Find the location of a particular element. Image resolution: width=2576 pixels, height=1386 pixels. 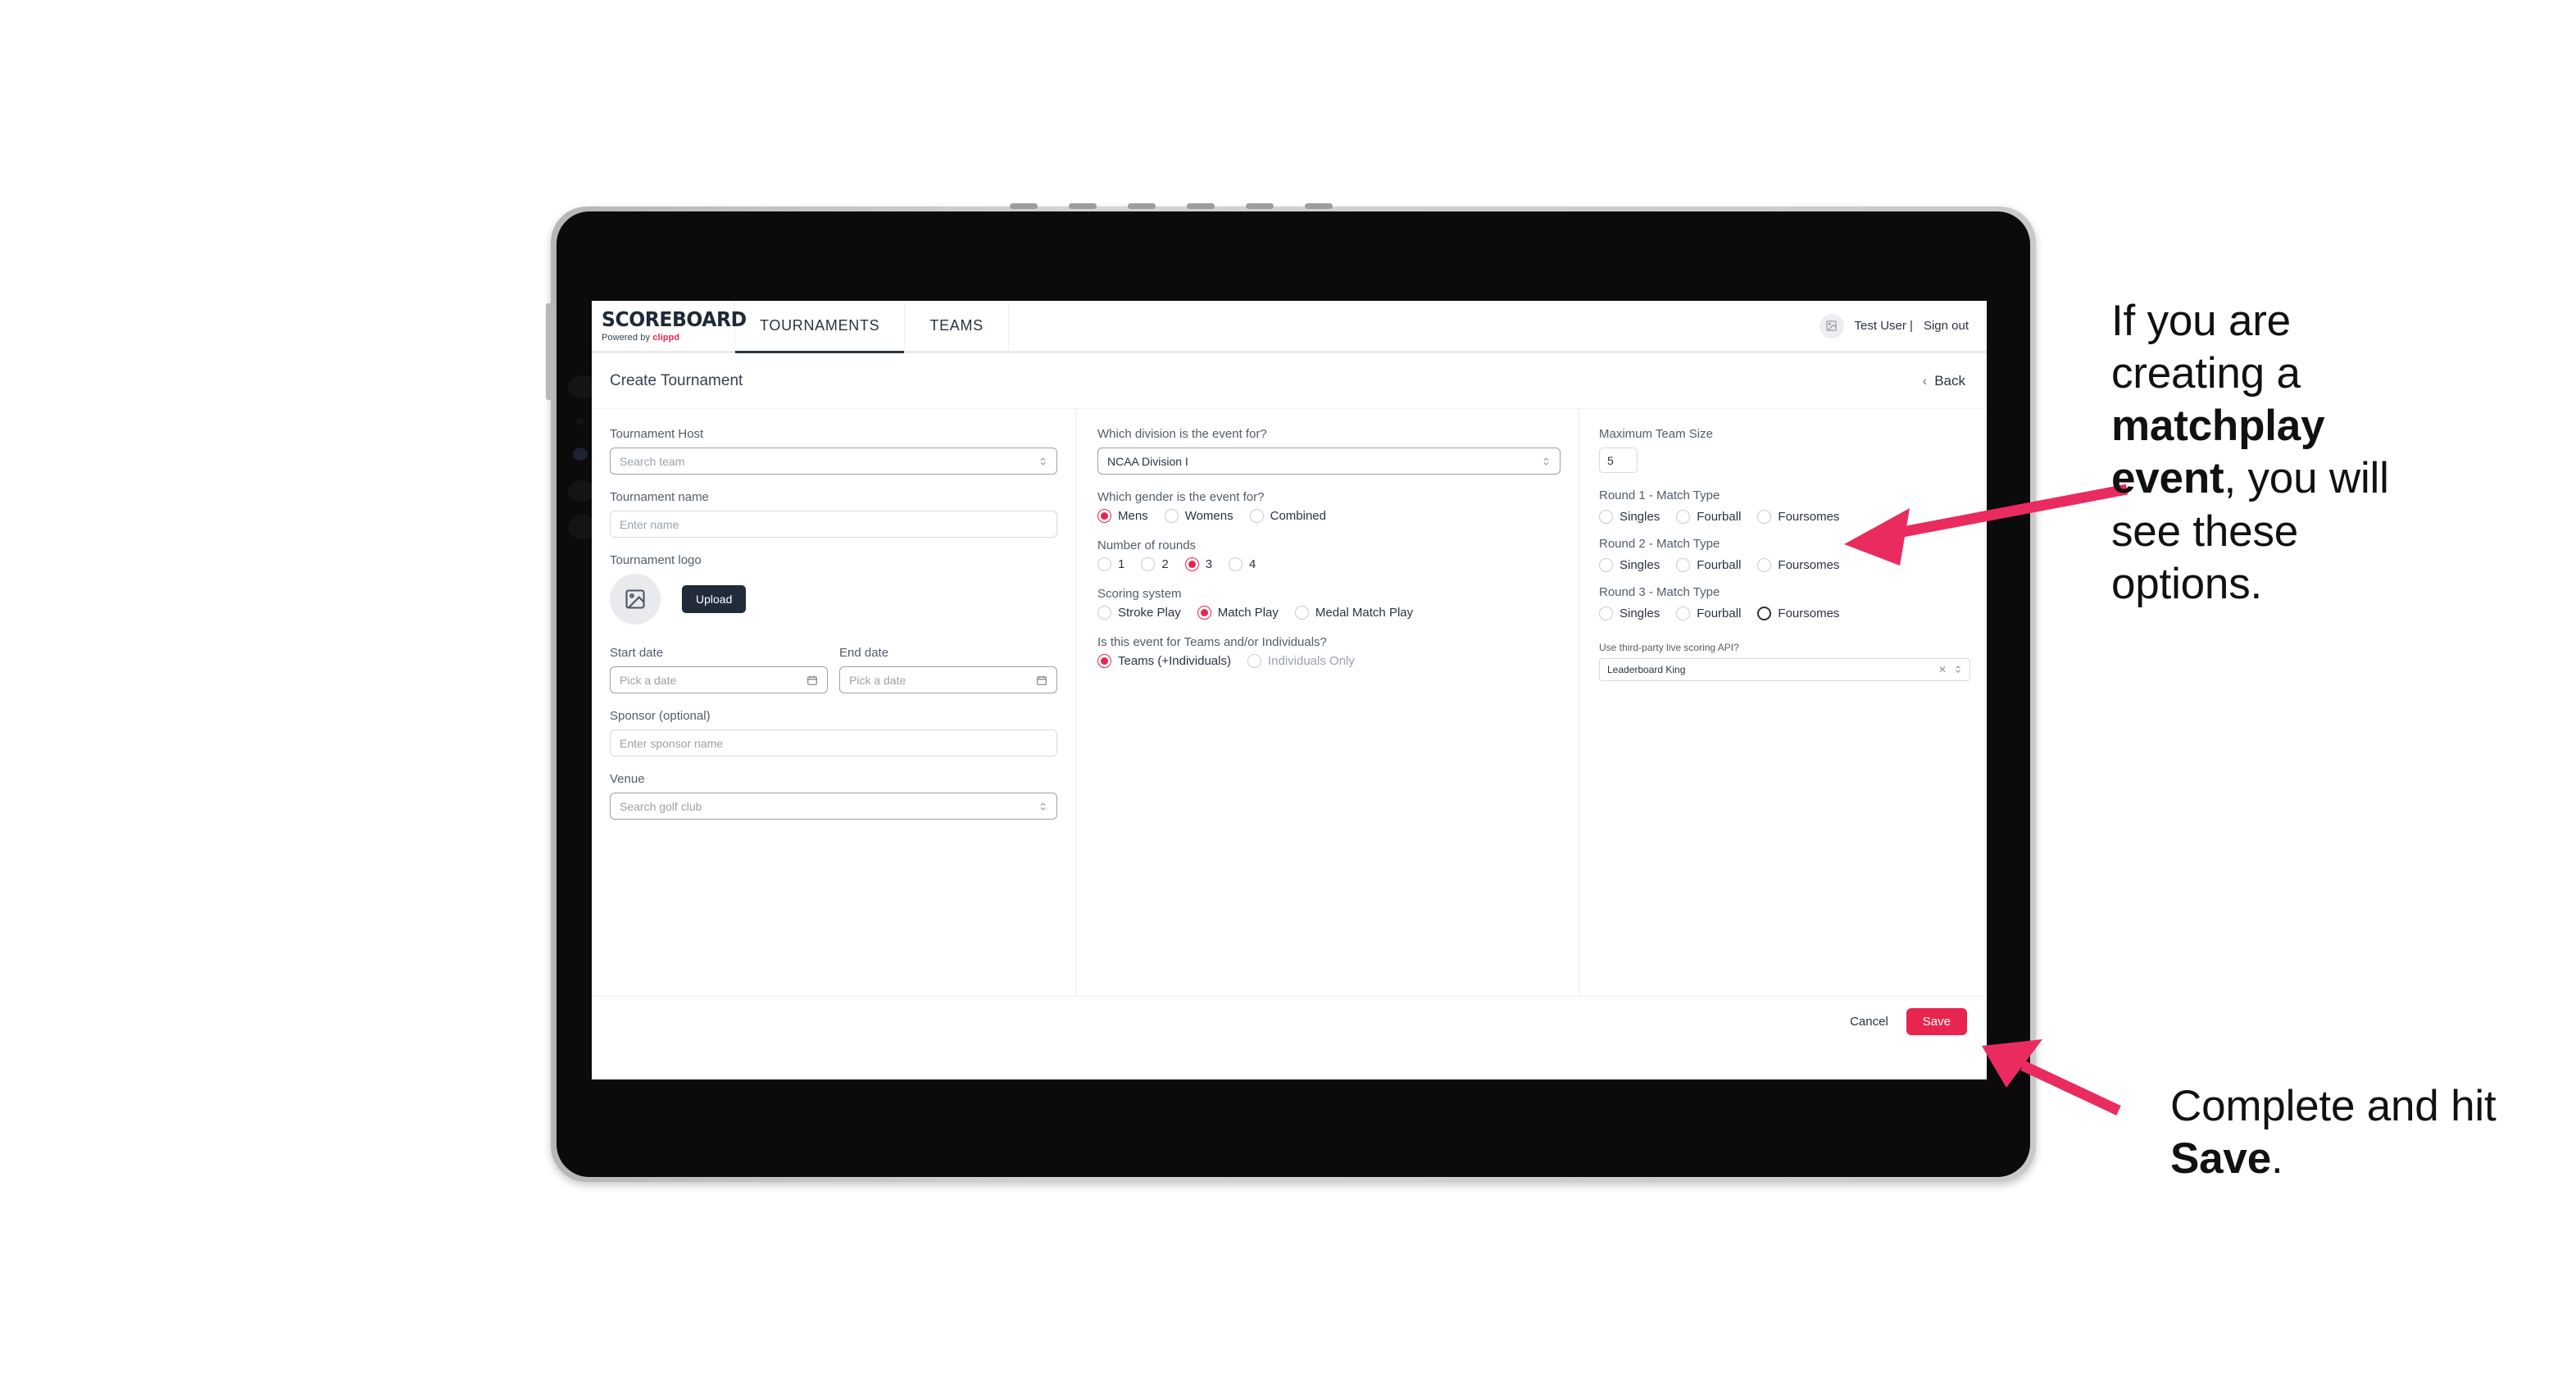

image-placeholder-icon is located at coordinates (635, 599).